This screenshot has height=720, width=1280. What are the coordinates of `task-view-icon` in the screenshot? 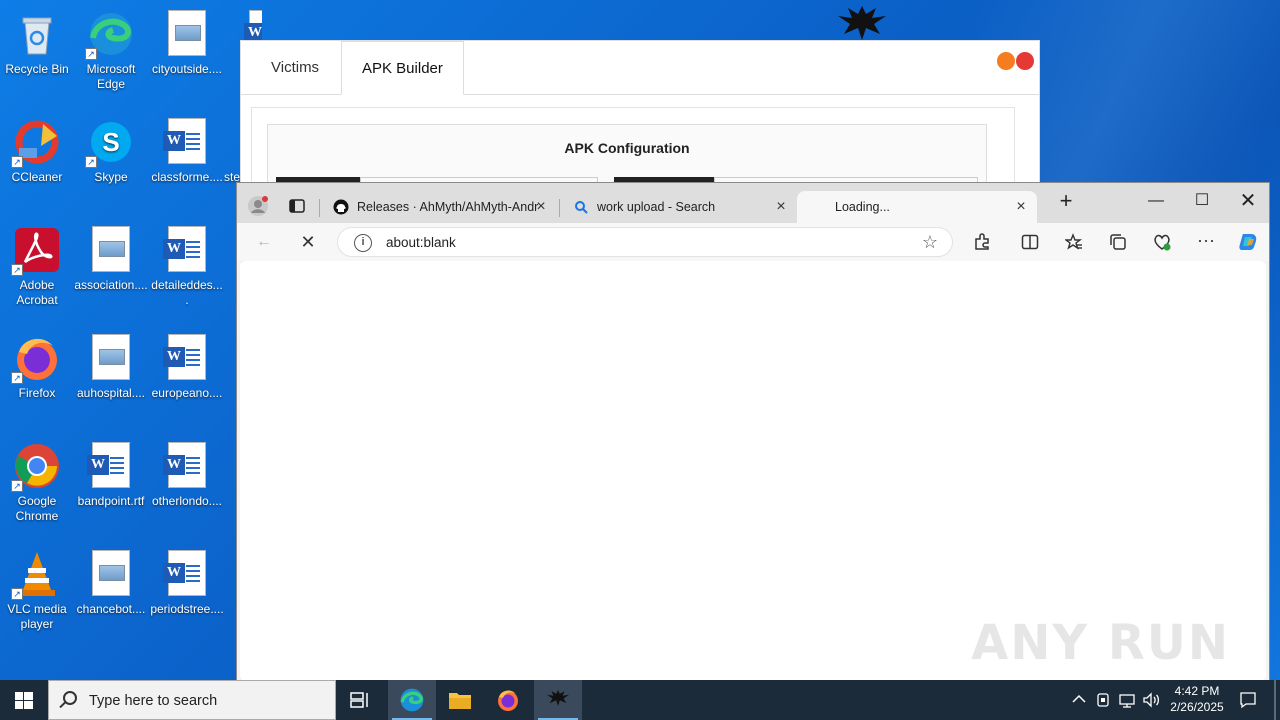 It's located at (359, 700).